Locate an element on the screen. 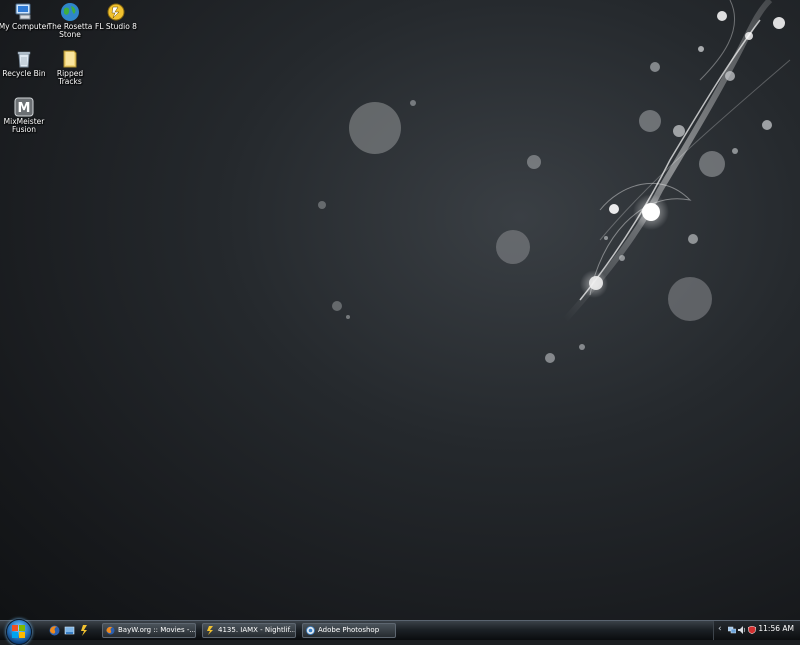 The image size is (800, 645). windows-logo-icon is located at coordinates (18, 631).